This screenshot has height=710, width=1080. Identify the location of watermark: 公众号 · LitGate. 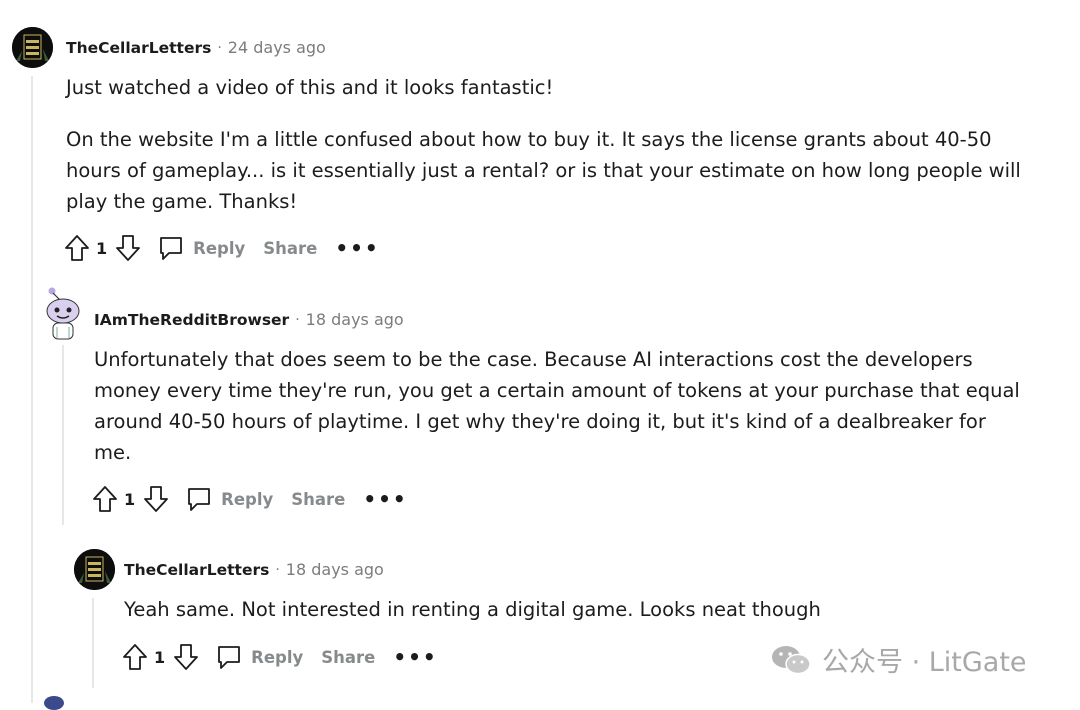
(898, 659).